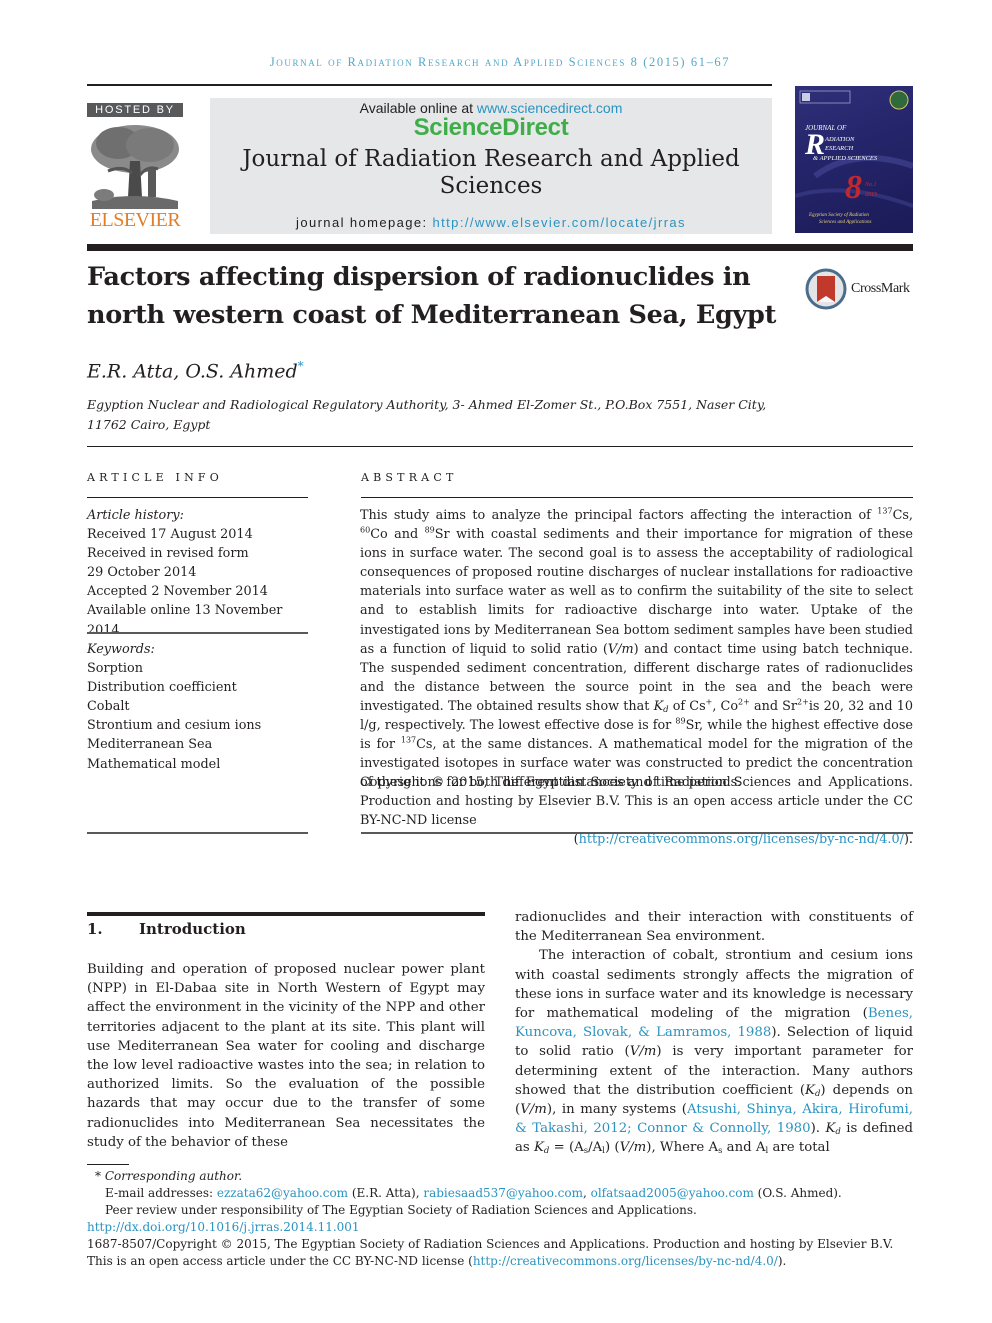  I want to click on affiliation-line-2: 11762 Cairo, Egypt, so click(149, 424).